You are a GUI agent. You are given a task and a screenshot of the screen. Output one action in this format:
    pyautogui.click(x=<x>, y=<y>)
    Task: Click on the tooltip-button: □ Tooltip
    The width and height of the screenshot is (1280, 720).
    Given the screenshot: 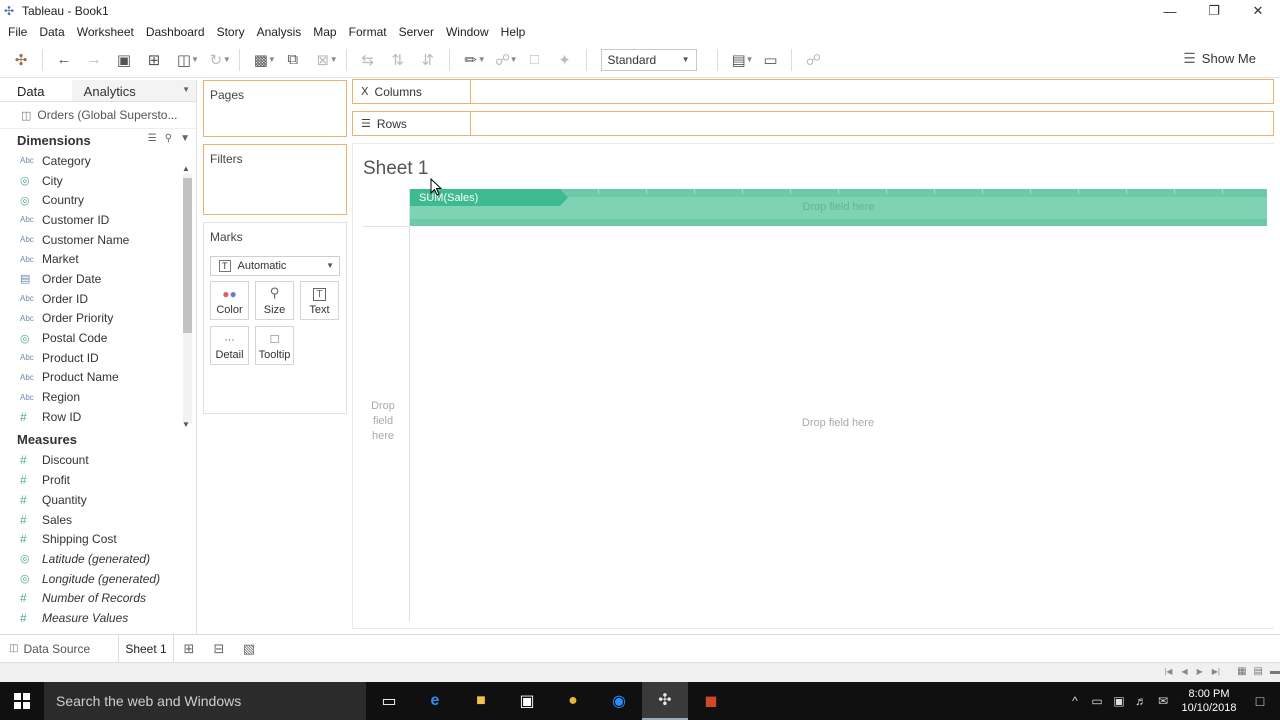 What is the action you would take?
    pyautogui.click(x=274, y=345)
    